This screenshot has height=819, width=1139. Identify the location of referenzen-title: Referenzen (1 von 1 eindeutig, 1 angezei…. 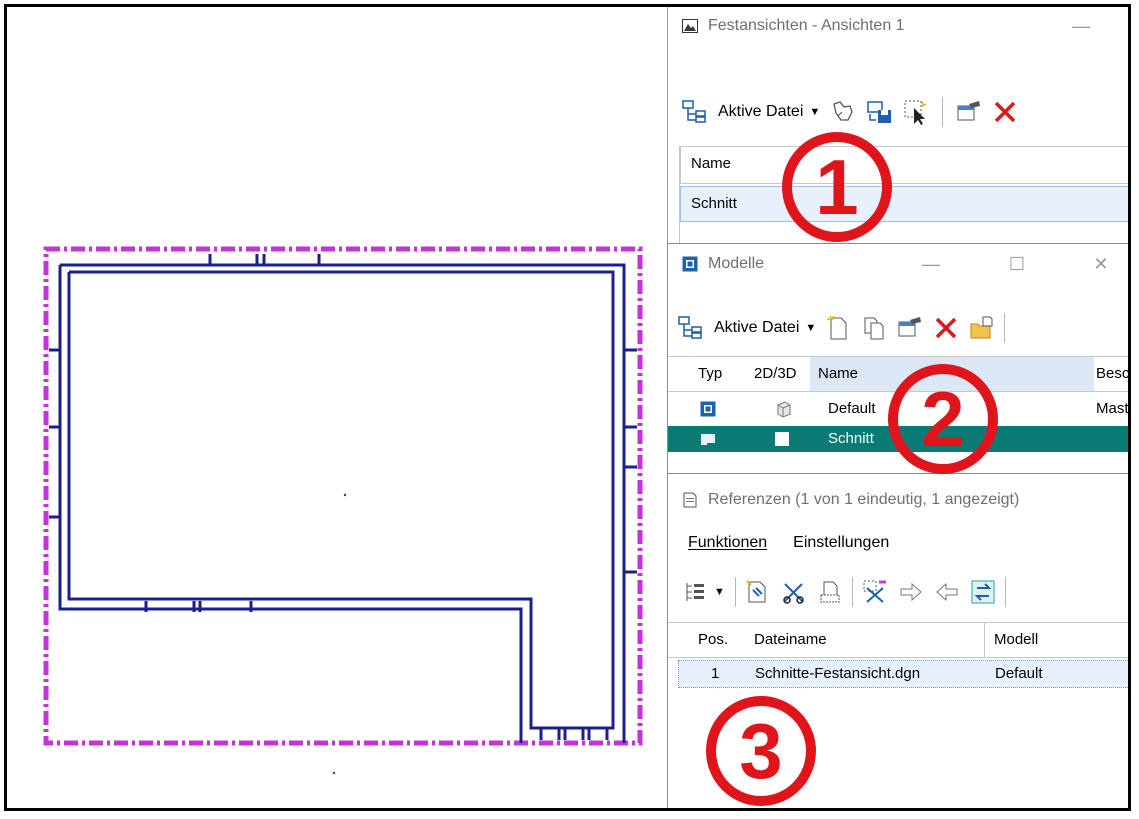
(864, 499).